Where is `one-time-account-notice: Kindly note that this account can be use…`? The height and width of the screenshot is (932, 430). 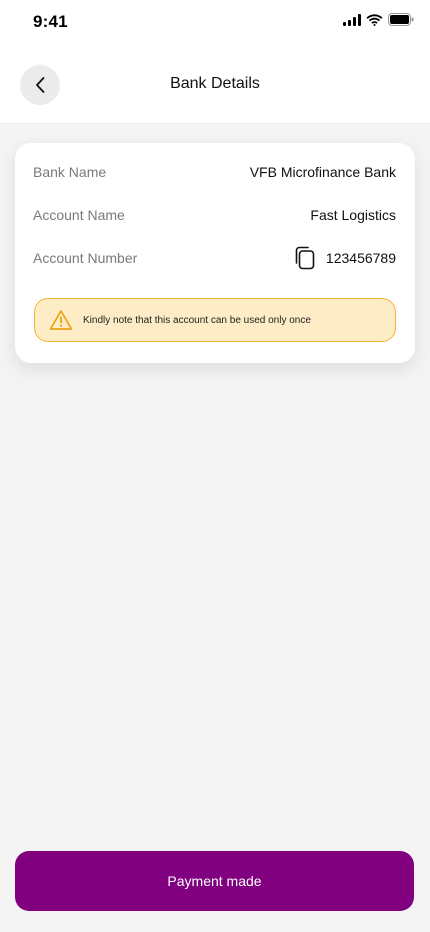
one-time-account-notice: Kindly note that this account can be use… is located at coordinates (215, 320).